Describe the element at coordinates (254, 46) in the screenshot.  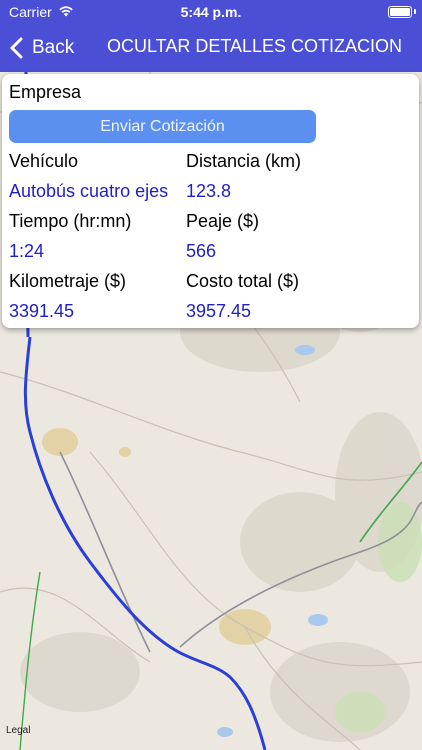
I see `hide-details-button: OCULTAR DETALLES COTIZACION` at that location.